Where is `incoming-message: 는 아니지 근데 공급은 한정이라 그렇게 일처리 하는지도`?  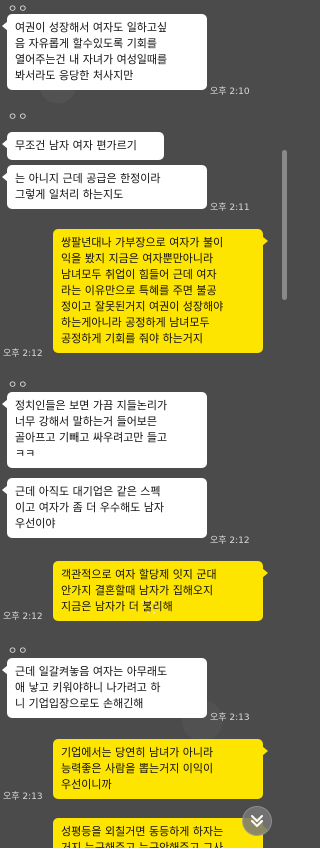
incoming-message: 는 아니지 근데 공급은 한정이라 그렇게 일처리 하는지도 is located at coordinates (104, 187).